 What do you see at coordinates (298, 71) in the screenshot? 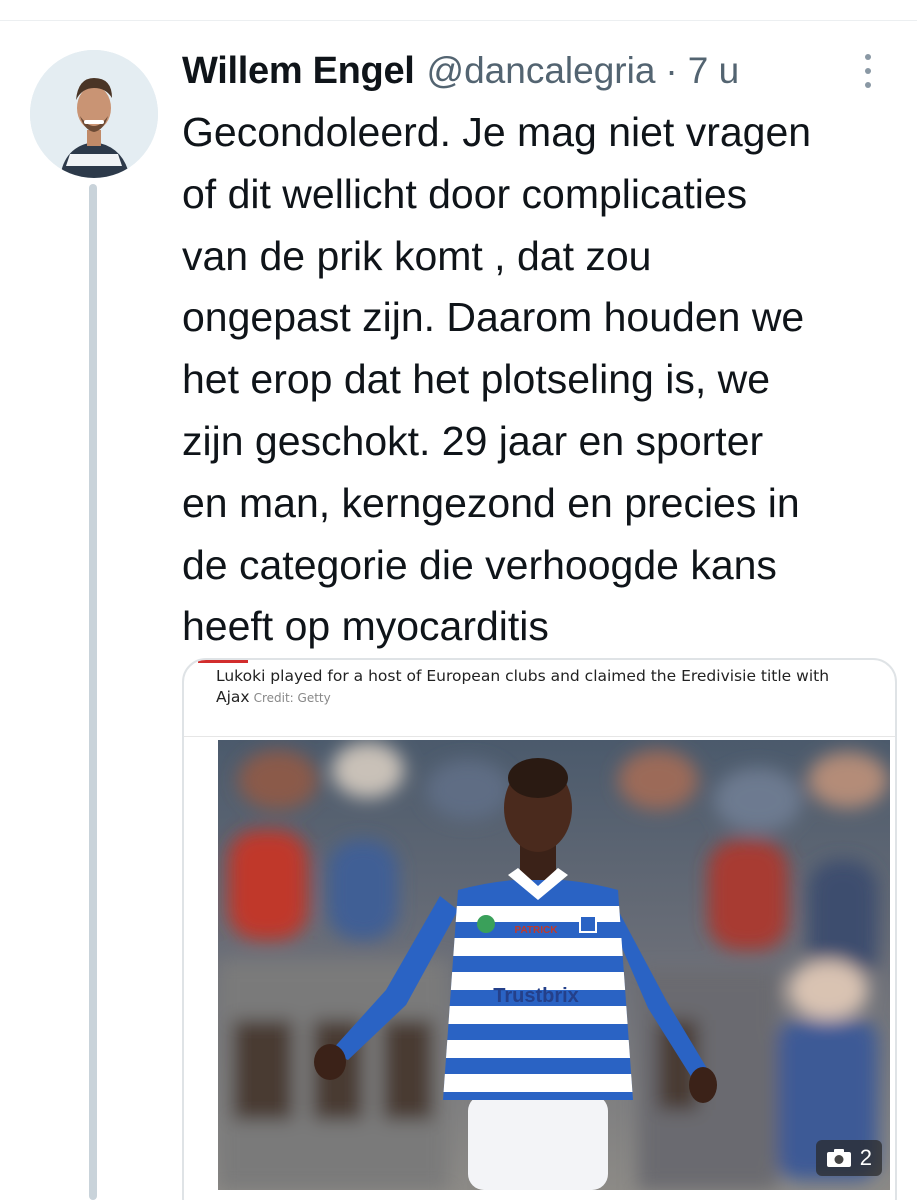
I see `author-name: Willem Engel` at bounding box center [298, 71].